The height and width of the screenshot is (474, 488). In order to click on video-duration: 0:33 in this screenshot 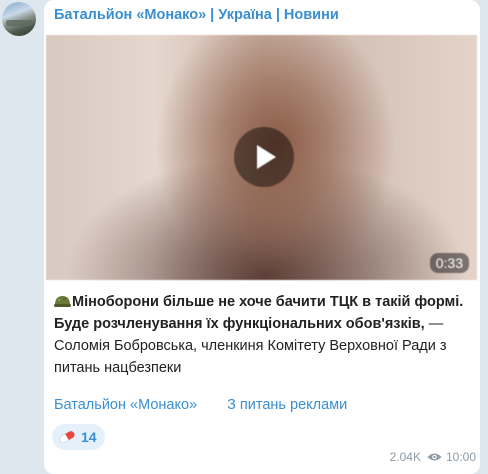, I will do `click(449, 263)`.